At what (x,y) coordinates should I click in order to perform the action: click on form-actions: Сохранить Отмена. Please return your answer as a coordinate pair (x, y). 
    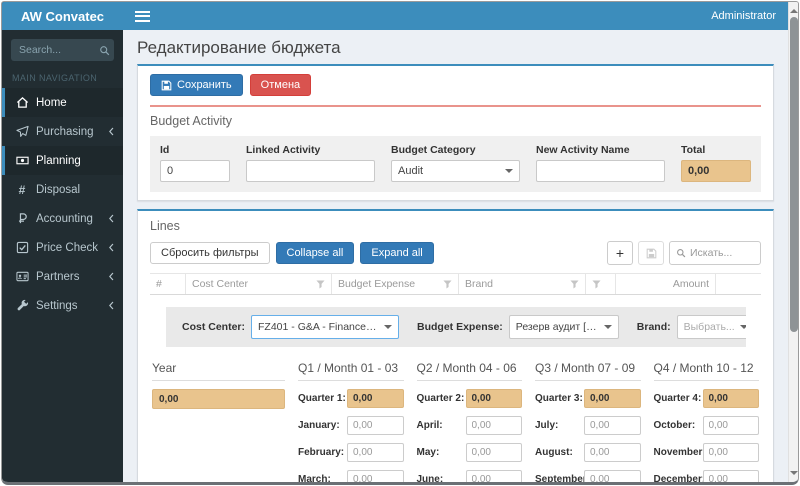
    Looking at the image, I should click on (455, 85).